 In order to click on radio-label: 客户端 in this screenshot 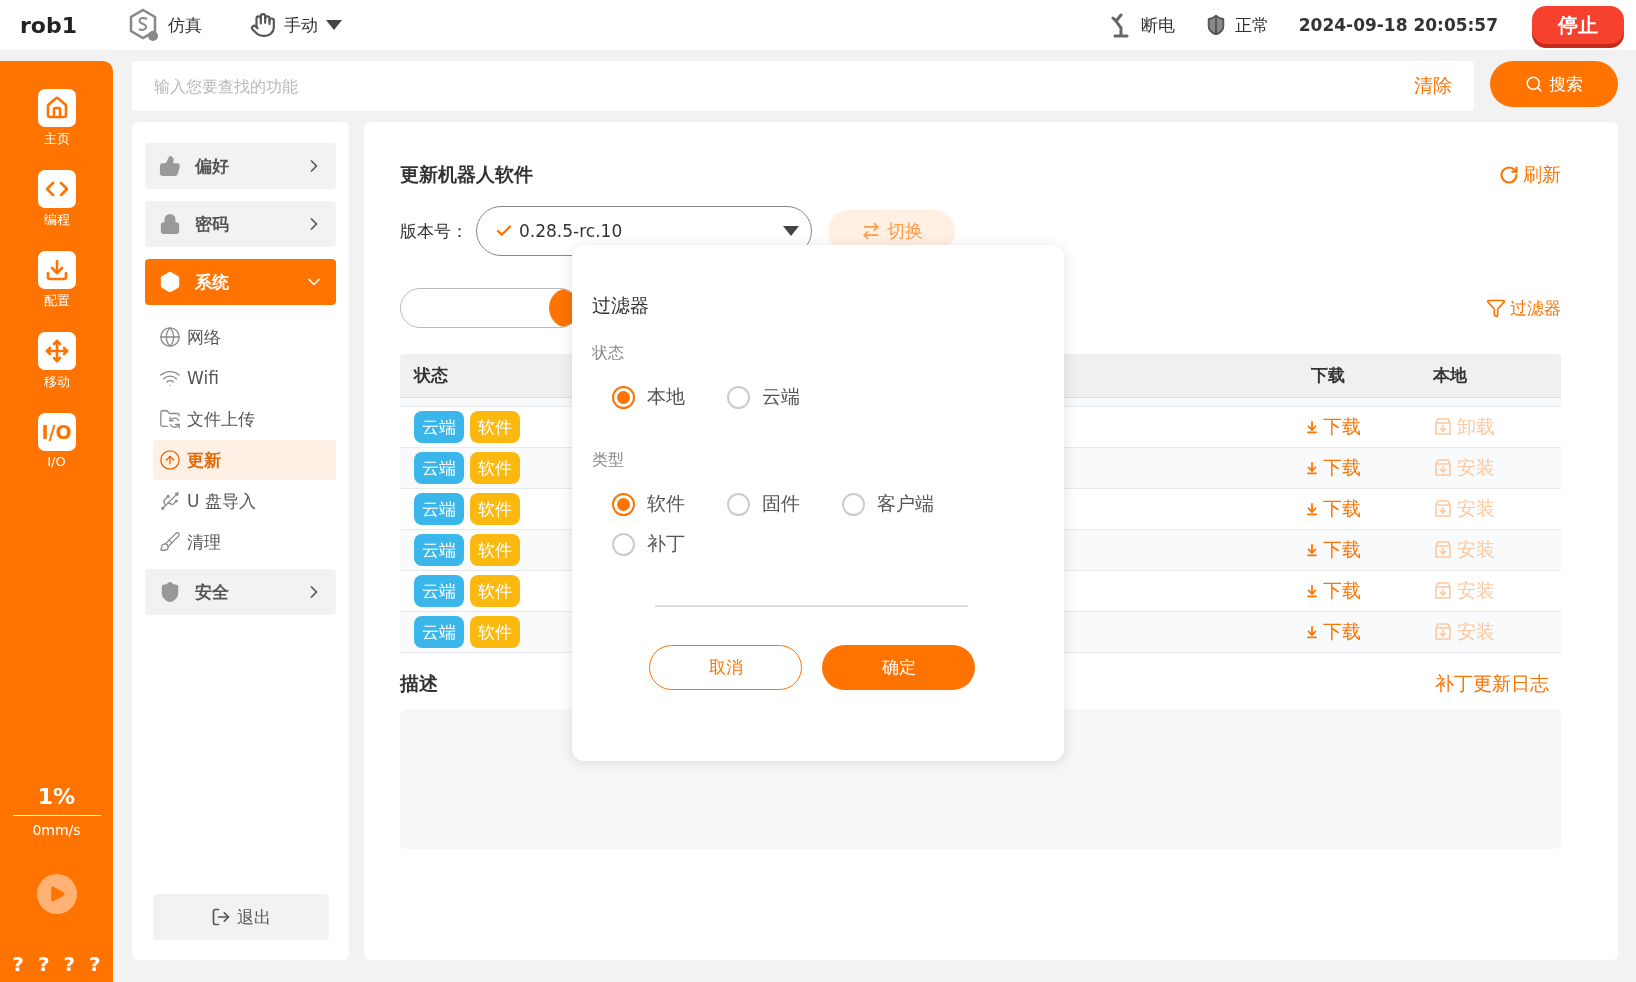, I will do `click(905, 503)`.